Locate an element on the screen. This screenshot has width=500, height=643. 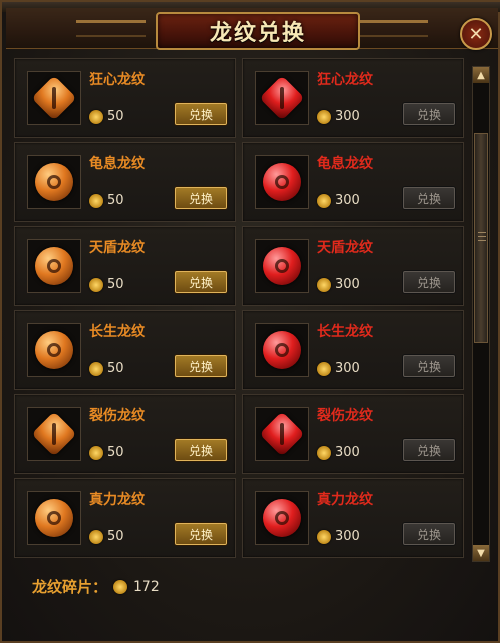
scrollbar: ▲ ▼ is located at coordinates (481, 314).